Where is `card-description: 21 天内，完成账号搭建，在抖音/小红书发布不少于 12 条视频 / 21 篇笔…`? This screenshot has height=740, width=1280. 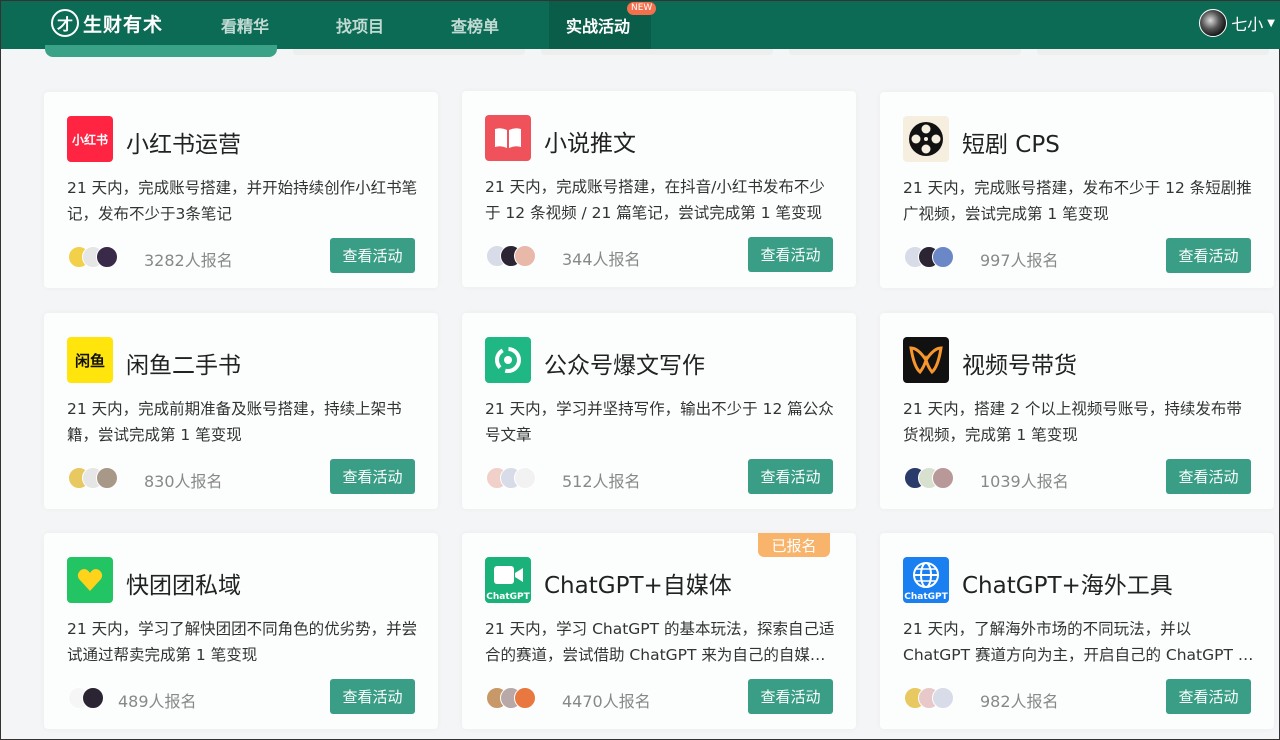 card-description: 21 天内，完成账号搭建，在抖音/小红书发布不少于 12 条视频 / 21 篇笔… is located at coordinates (655, 200).